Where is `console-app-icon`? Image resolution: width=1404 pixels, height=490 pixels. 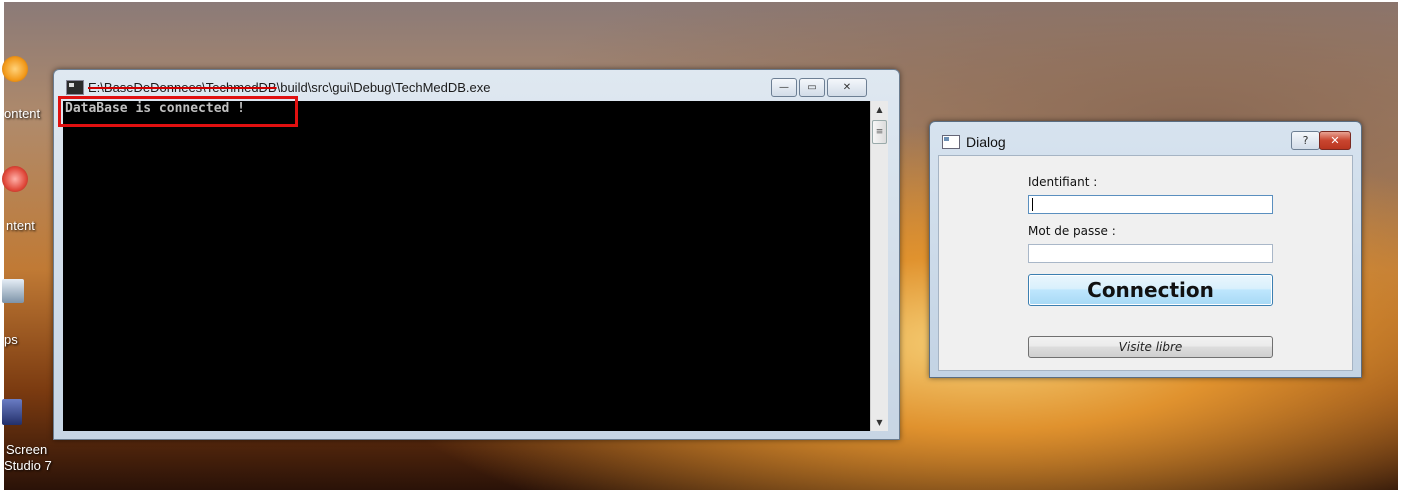 console-app-icon is located at coordinates (75, 87).